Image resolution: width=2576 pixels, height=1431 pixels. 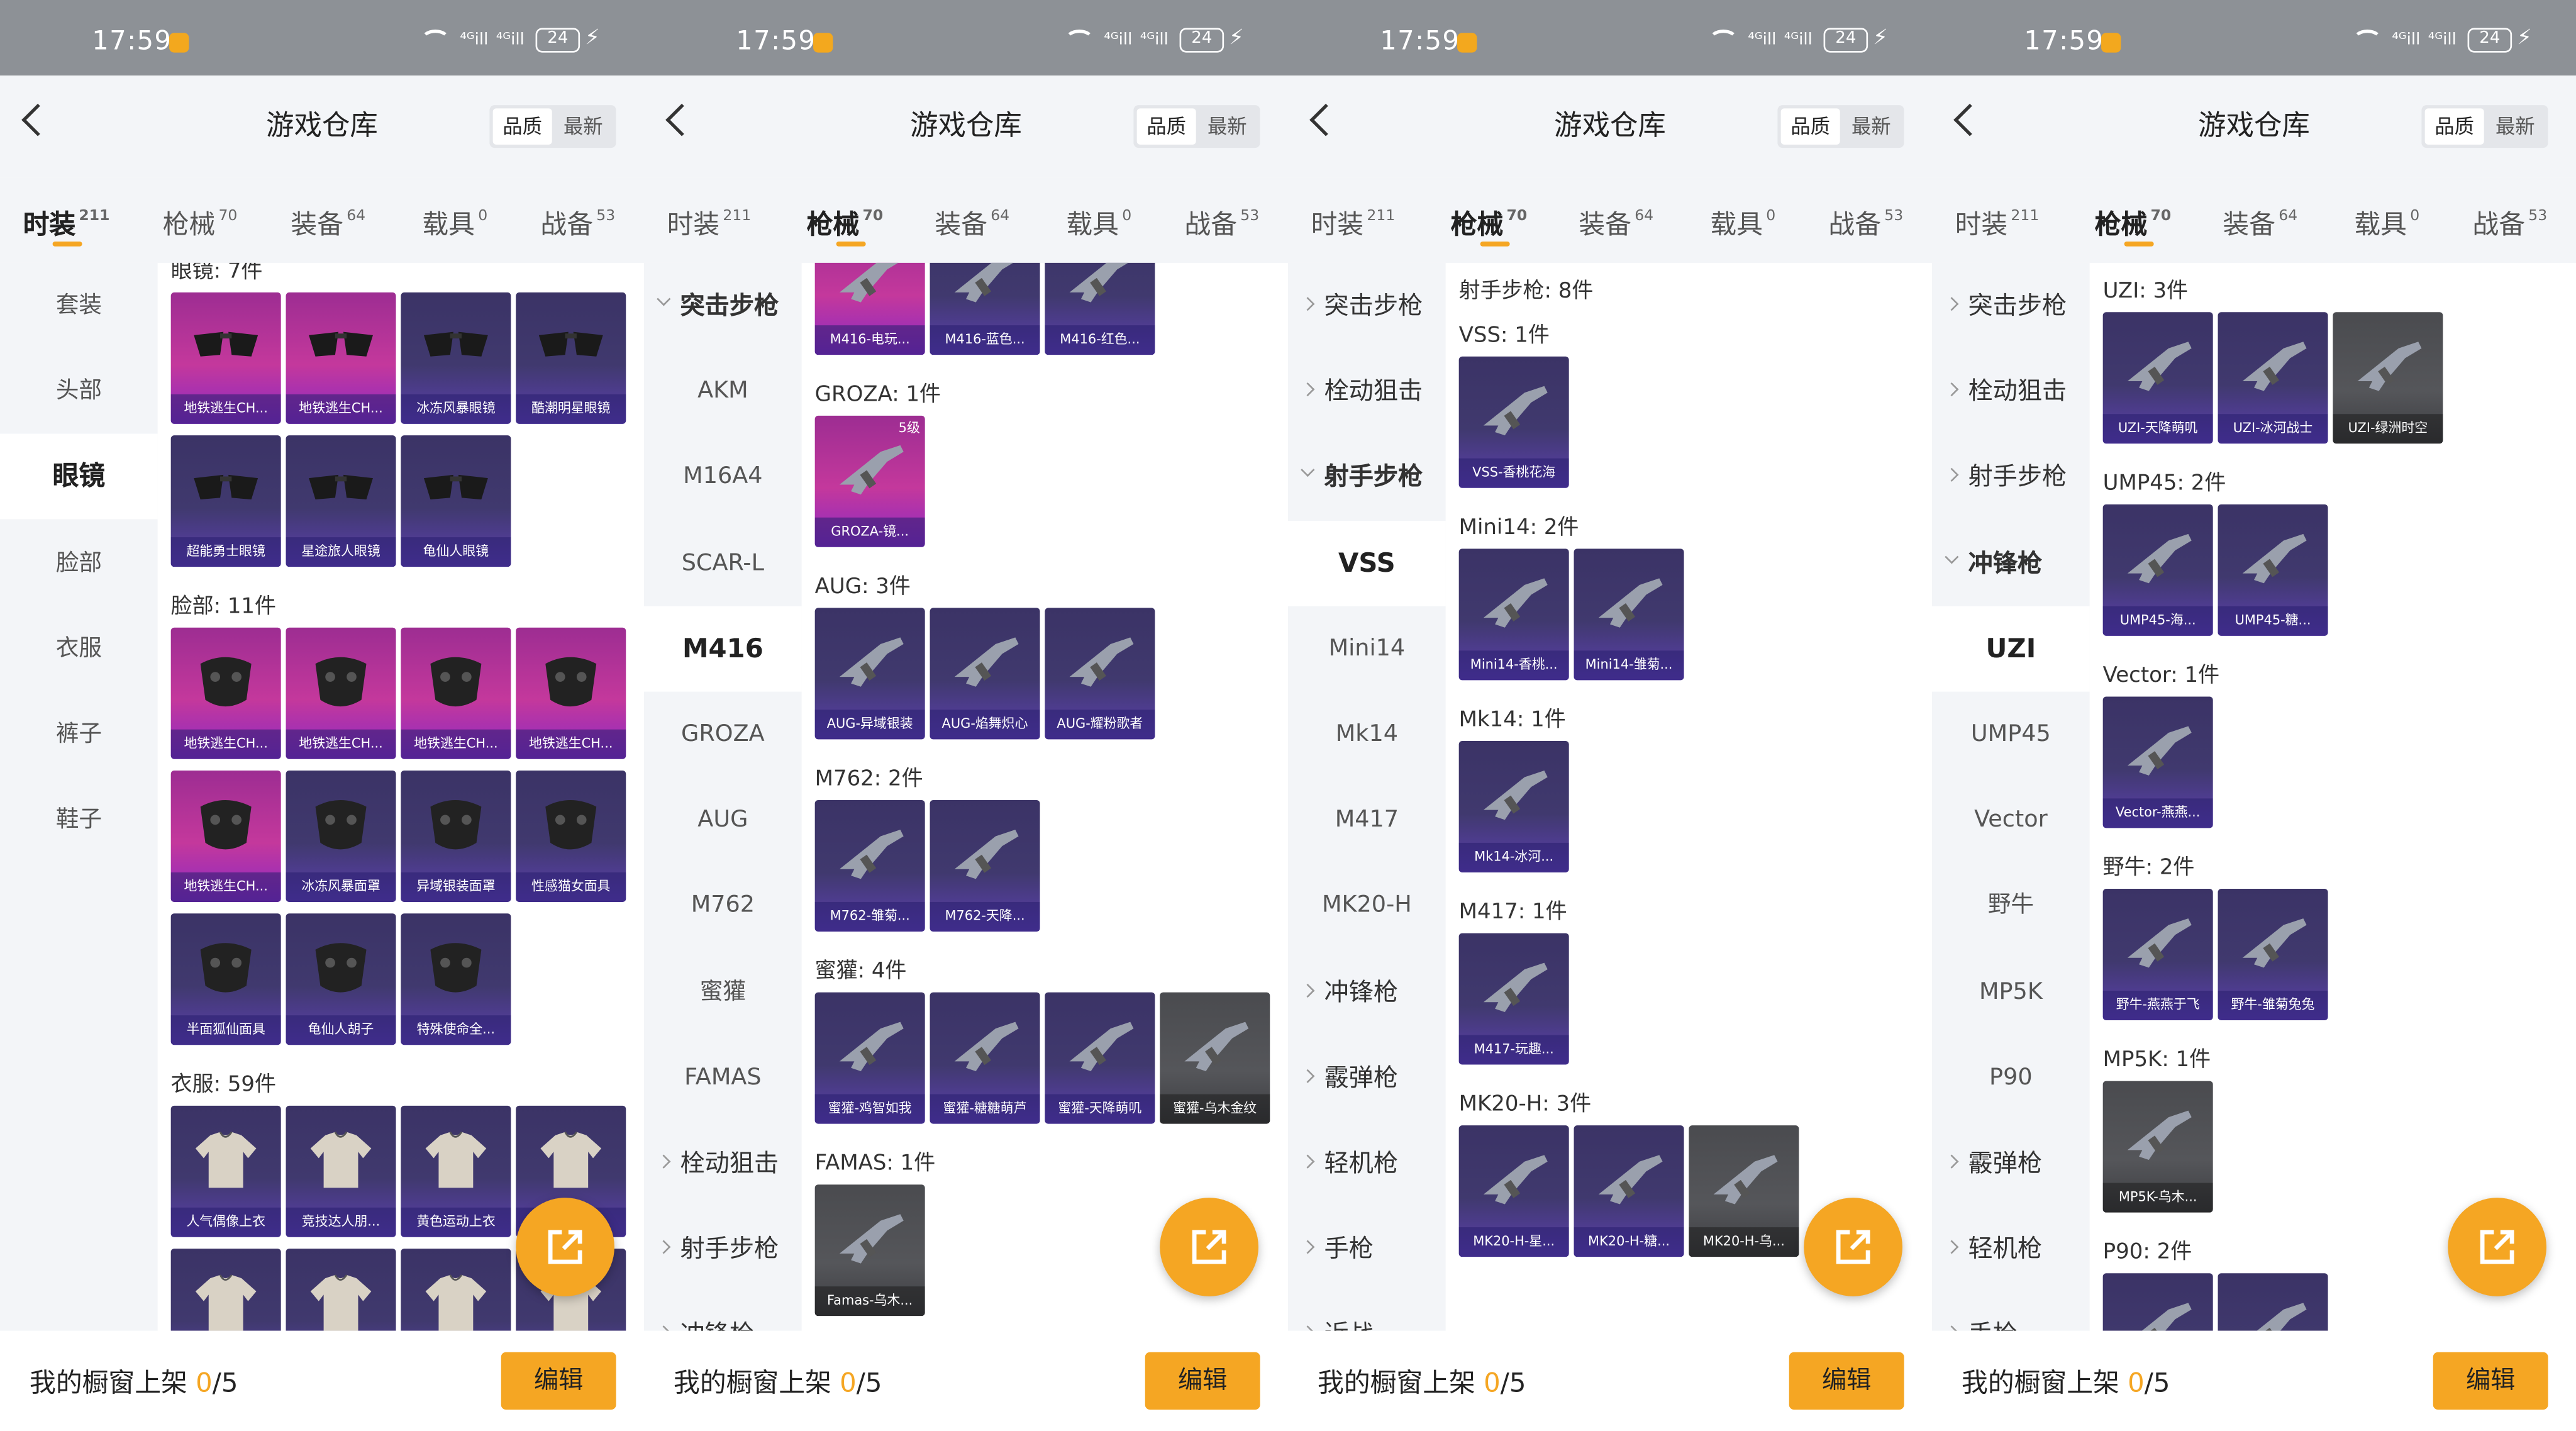 What do you see at coordinates (341, 979) in the screenshot?
I see `item-card: 龟仙人胡子` at bounding box center [341, 979].